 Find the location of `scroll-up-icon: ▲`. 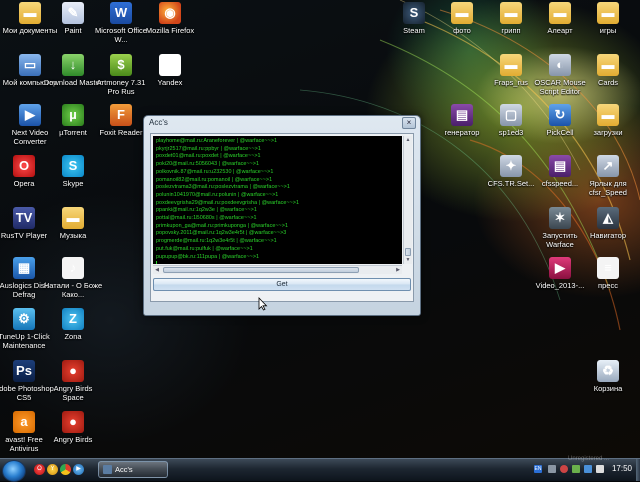

scroll-up-icon: ▲ is located at coordinates (408, 140).